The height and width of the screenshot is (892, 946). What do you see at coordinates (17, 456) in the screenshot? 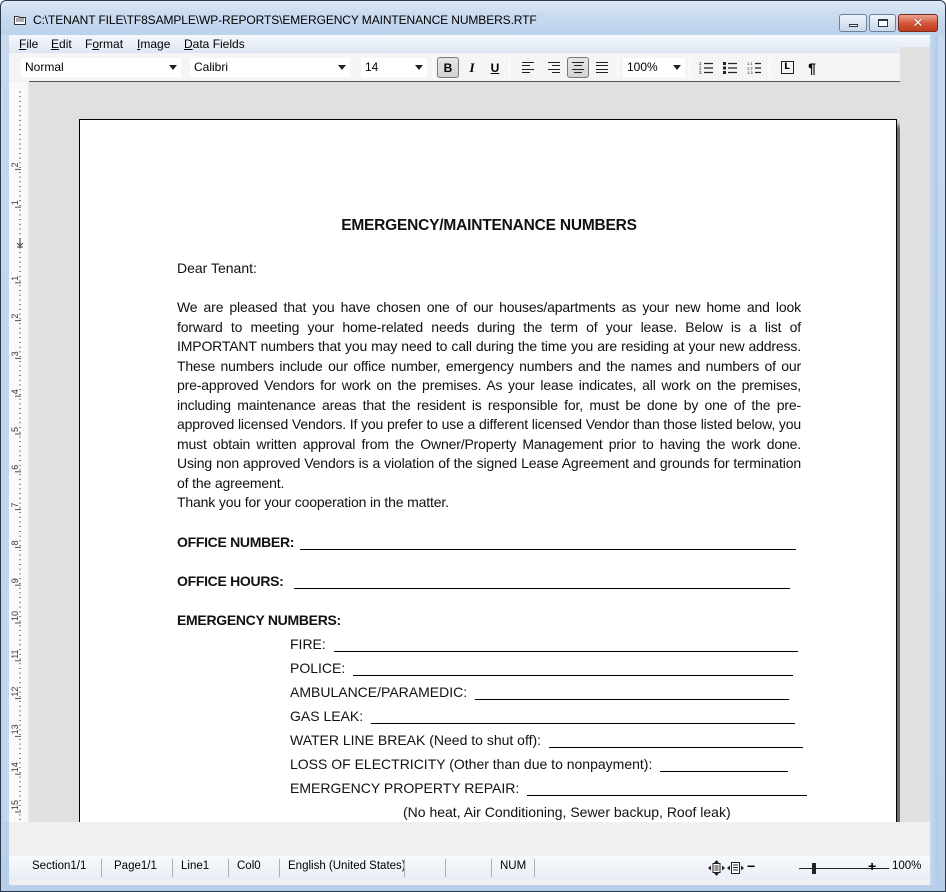
I see `vertical-ruler-scale: 21123456789101112131415` at bounding box center [17, 456].